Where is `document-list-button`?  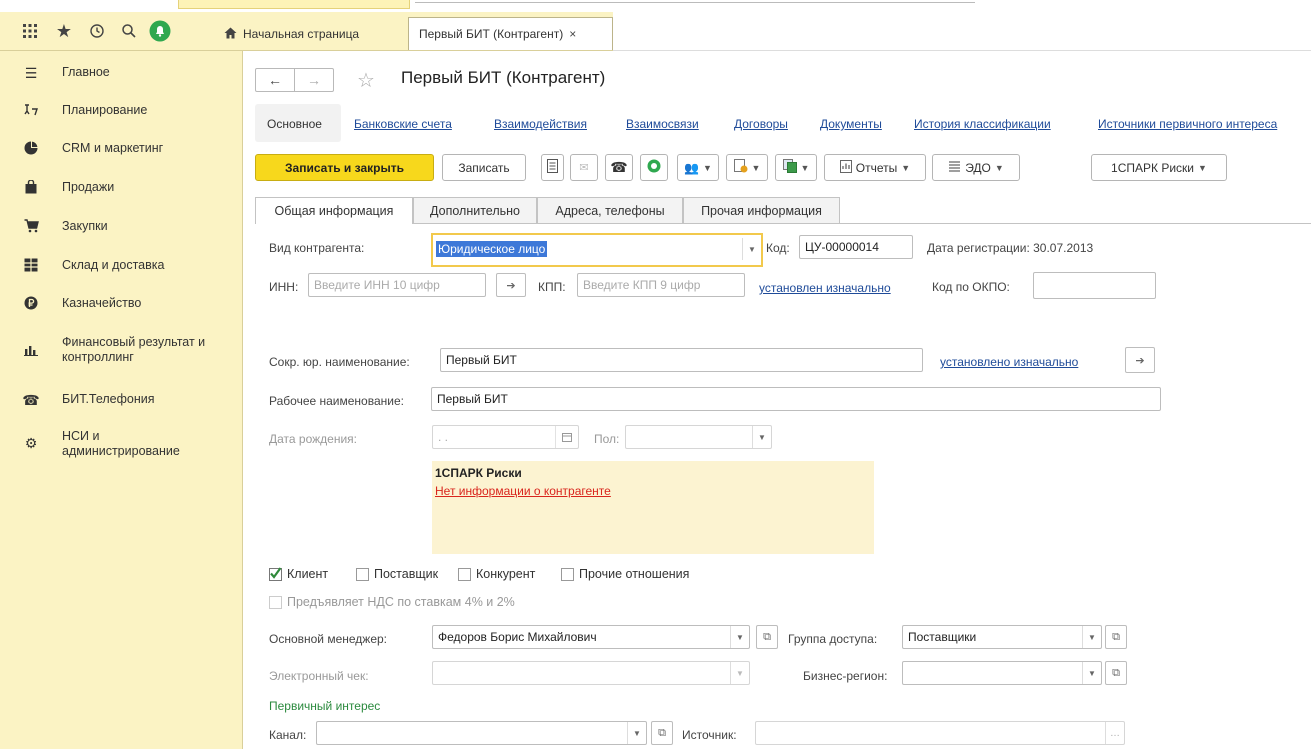
document-list-button is located at coordinates (552, 167).